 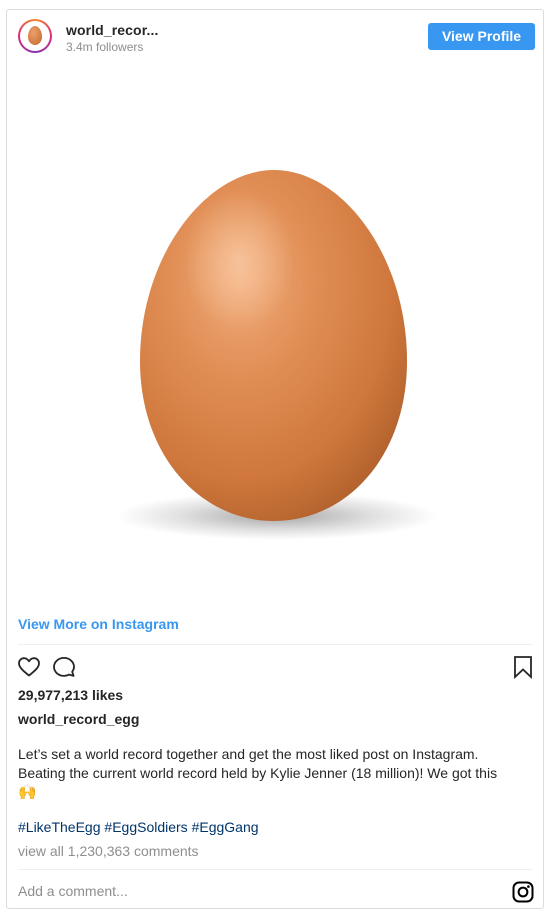 What do you see at coordinates (145, 827) in the screenshot?
I see `hashtag-link: #EggSoldiers` at bounding box center [145, 827].